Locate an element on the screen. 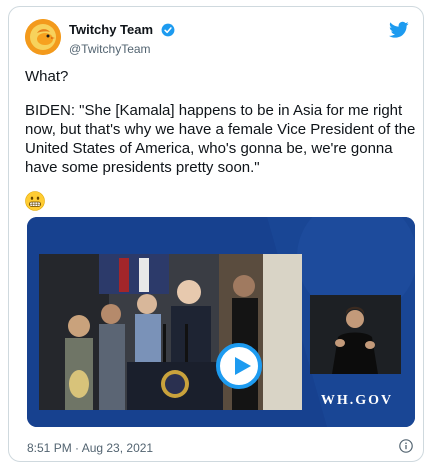 The width and height of the screenshot is (432, 466). interpreter-frame is located at coordinates (355, 334).